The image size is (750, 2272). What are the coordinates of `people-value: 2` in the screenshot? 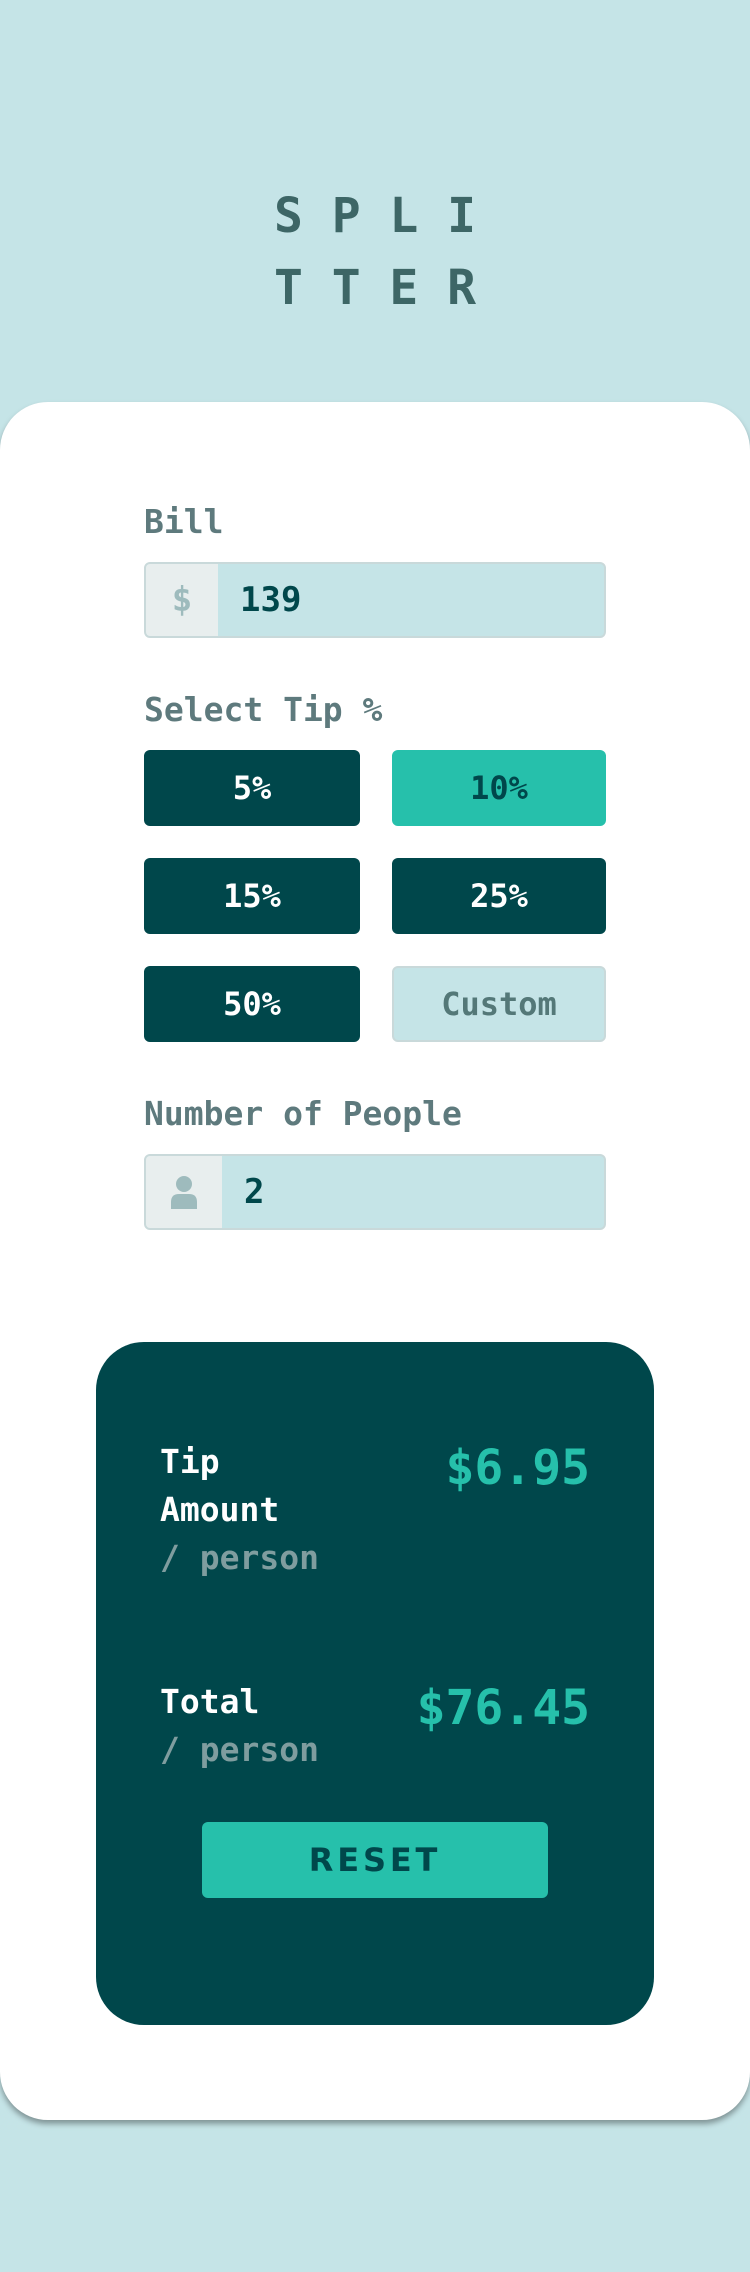 It's located at (254, 1192).